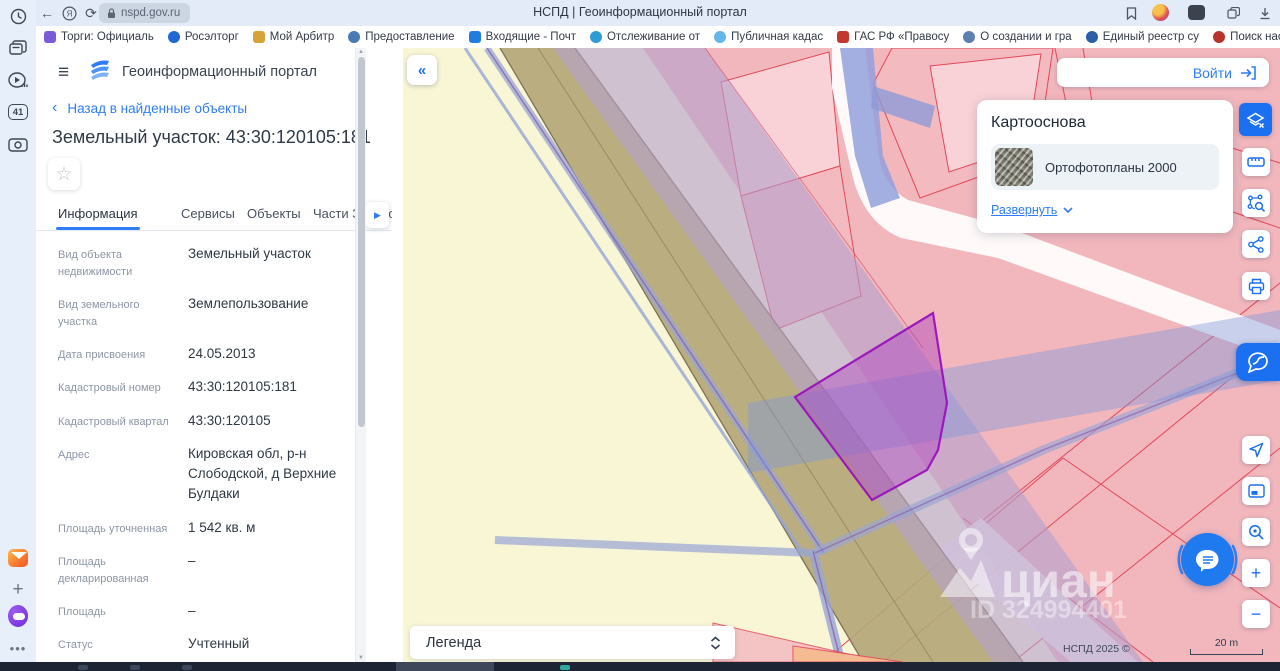 The height and width of the screenshot is (671, 1280). What do you see at coordinates (127, 611) in the screenshot?
I see `field-row: Площадь –` at bounding box center [127, 611].